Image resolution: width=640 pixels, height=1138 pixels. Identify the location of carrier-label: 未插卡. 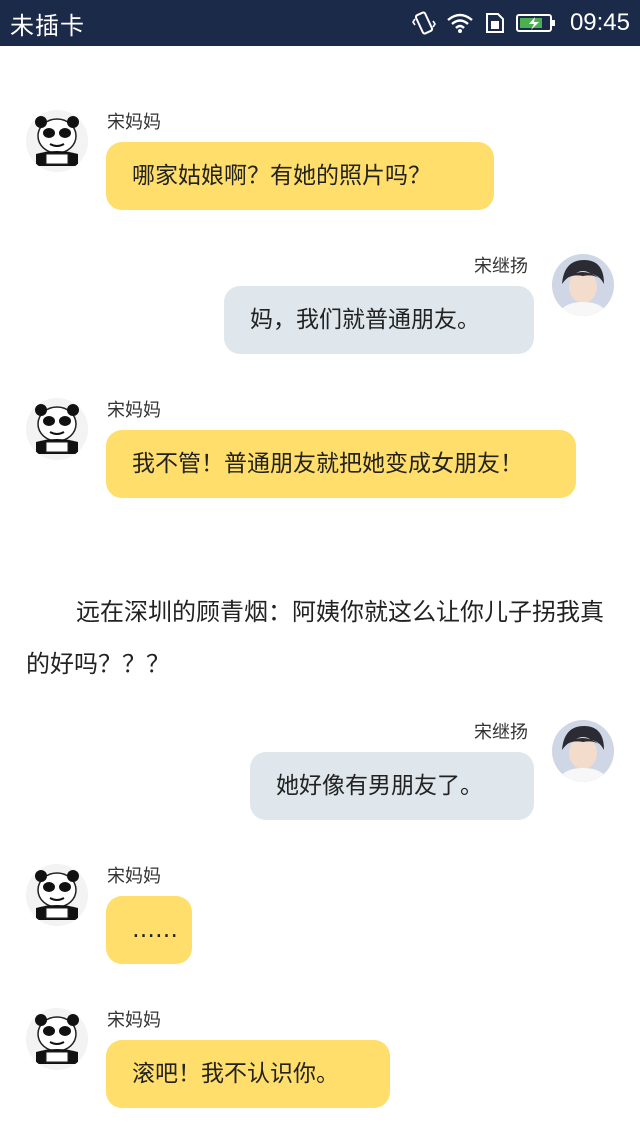
(47, 25).